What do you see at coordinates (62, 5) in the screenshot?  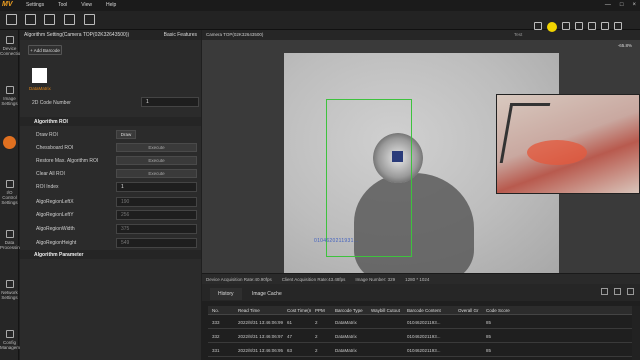 I see `menu-tool: Tool` at bounding box center [62, 5].